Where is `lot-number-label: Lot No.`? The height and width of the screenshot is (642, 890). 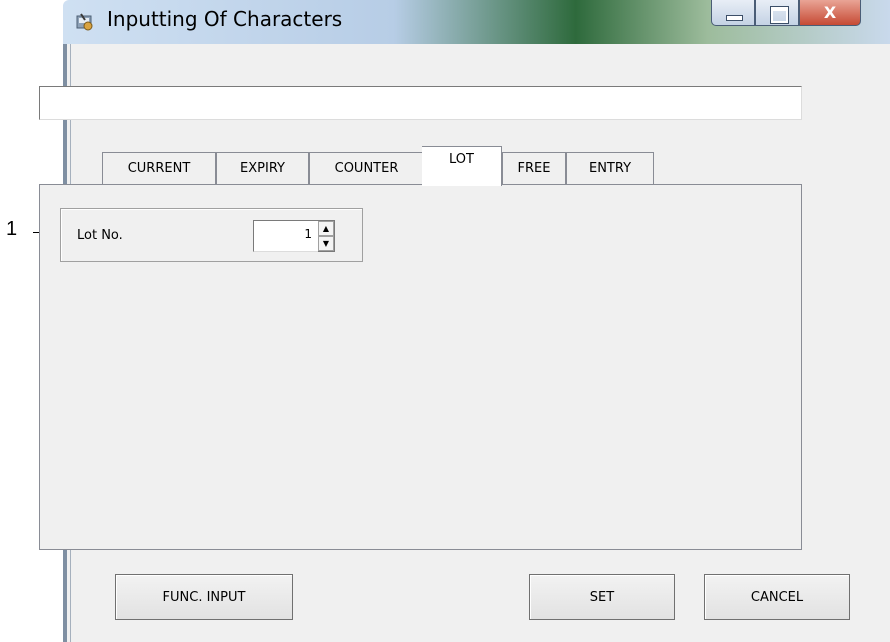
lot-number-label: Lot No. is located at coordinates (100, 235).